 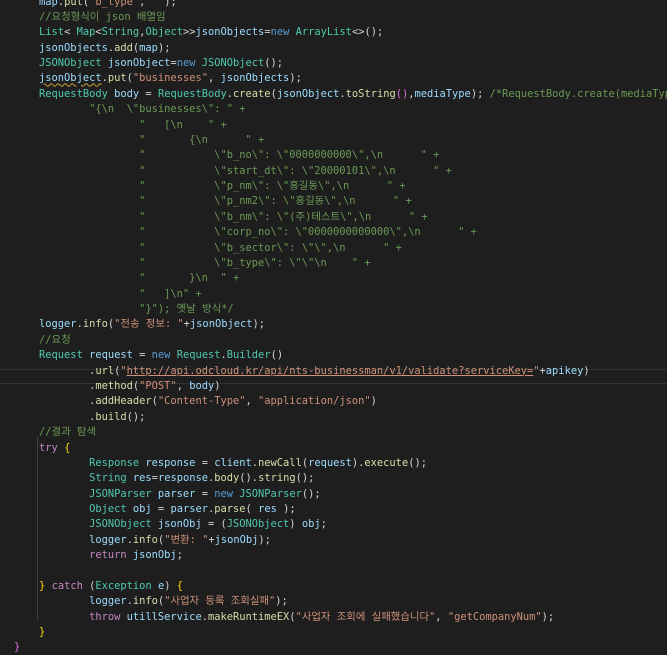 I want to click on code-token: add, so click(x=123, y=47).